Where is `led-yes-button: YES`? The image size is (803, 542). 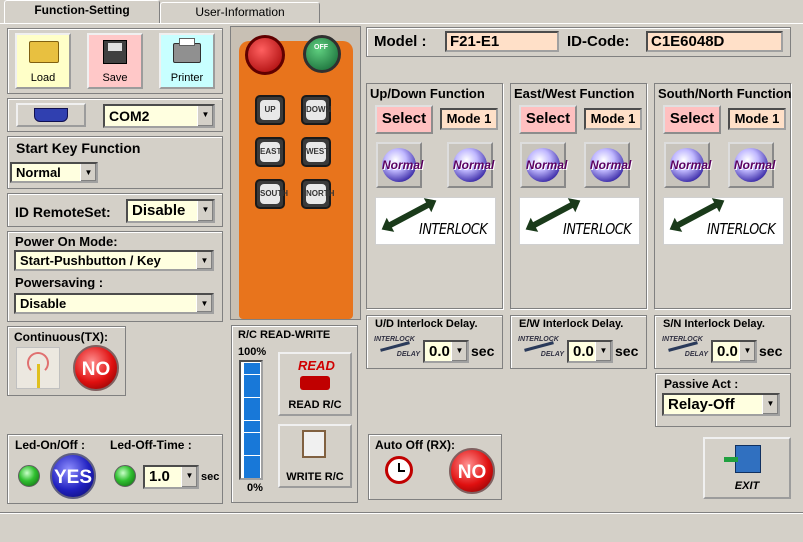
led-yes-button: YES is located at coordinates (73, 476).